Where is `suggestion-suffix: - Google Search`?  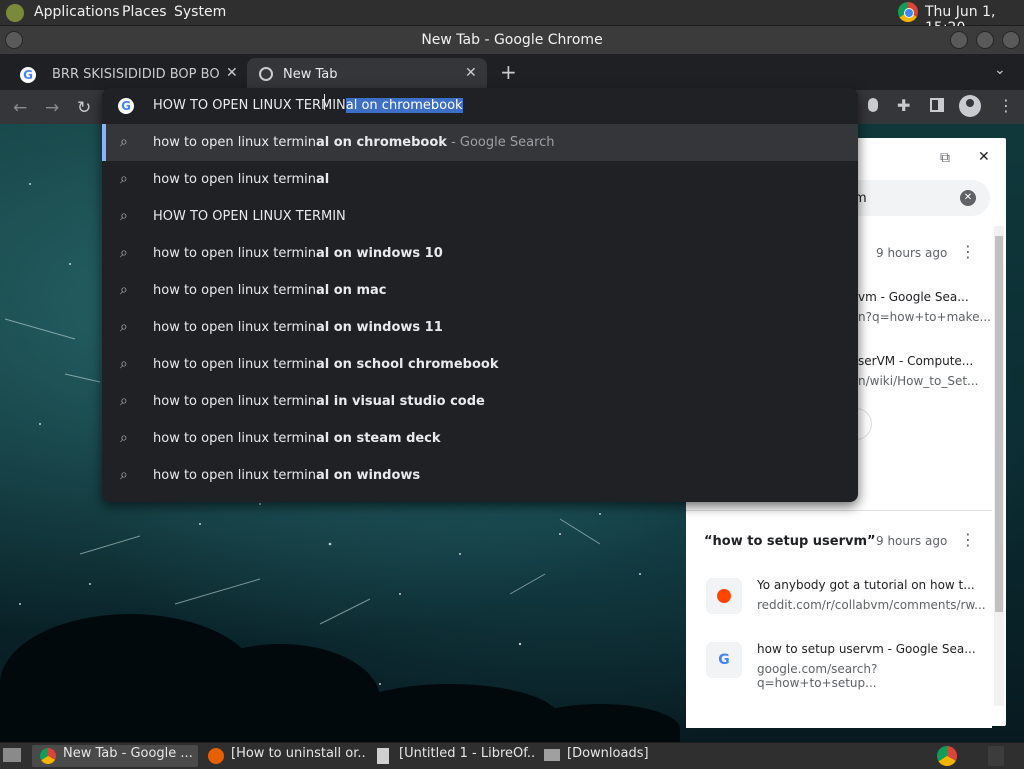 suggestion-suffix: - Google Search is located at coordinates (500, 142).